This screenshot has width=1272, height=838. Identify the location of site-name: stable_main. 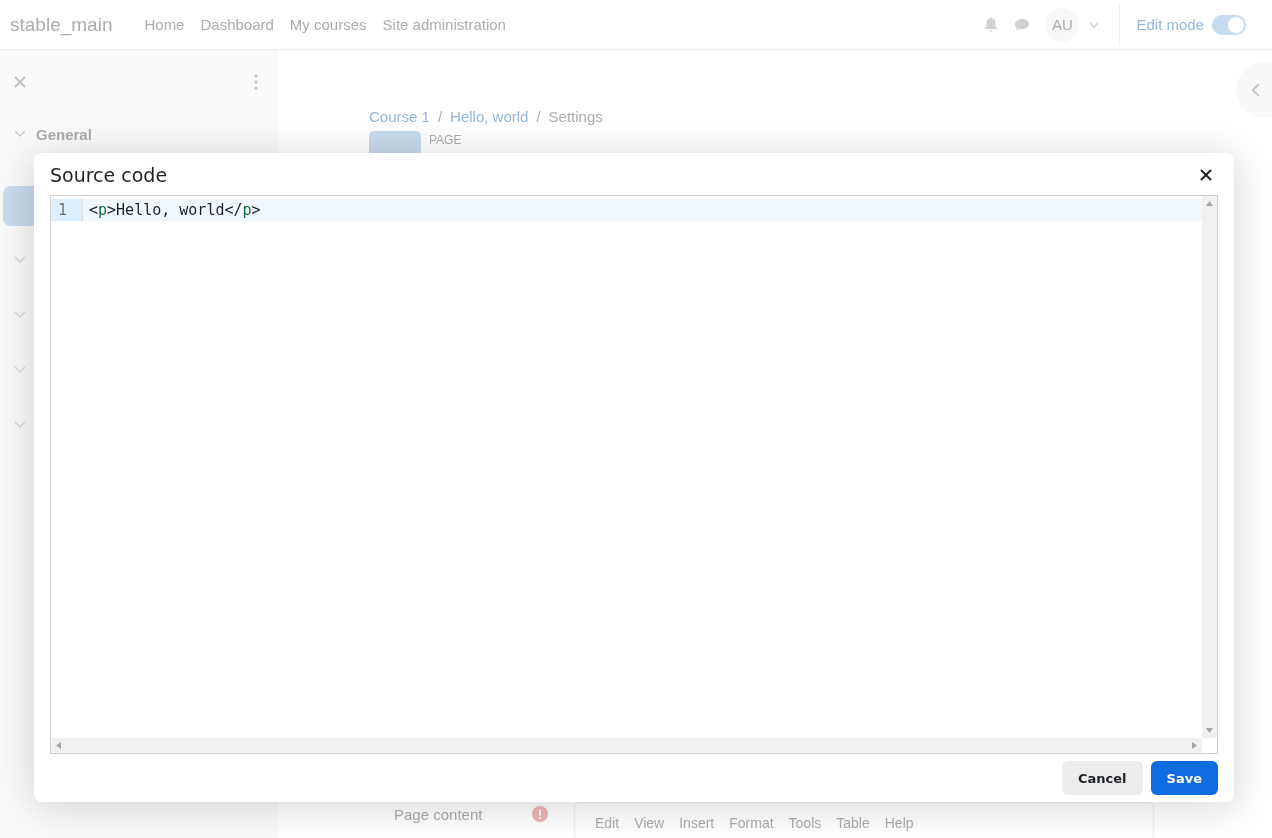
(61, 24).